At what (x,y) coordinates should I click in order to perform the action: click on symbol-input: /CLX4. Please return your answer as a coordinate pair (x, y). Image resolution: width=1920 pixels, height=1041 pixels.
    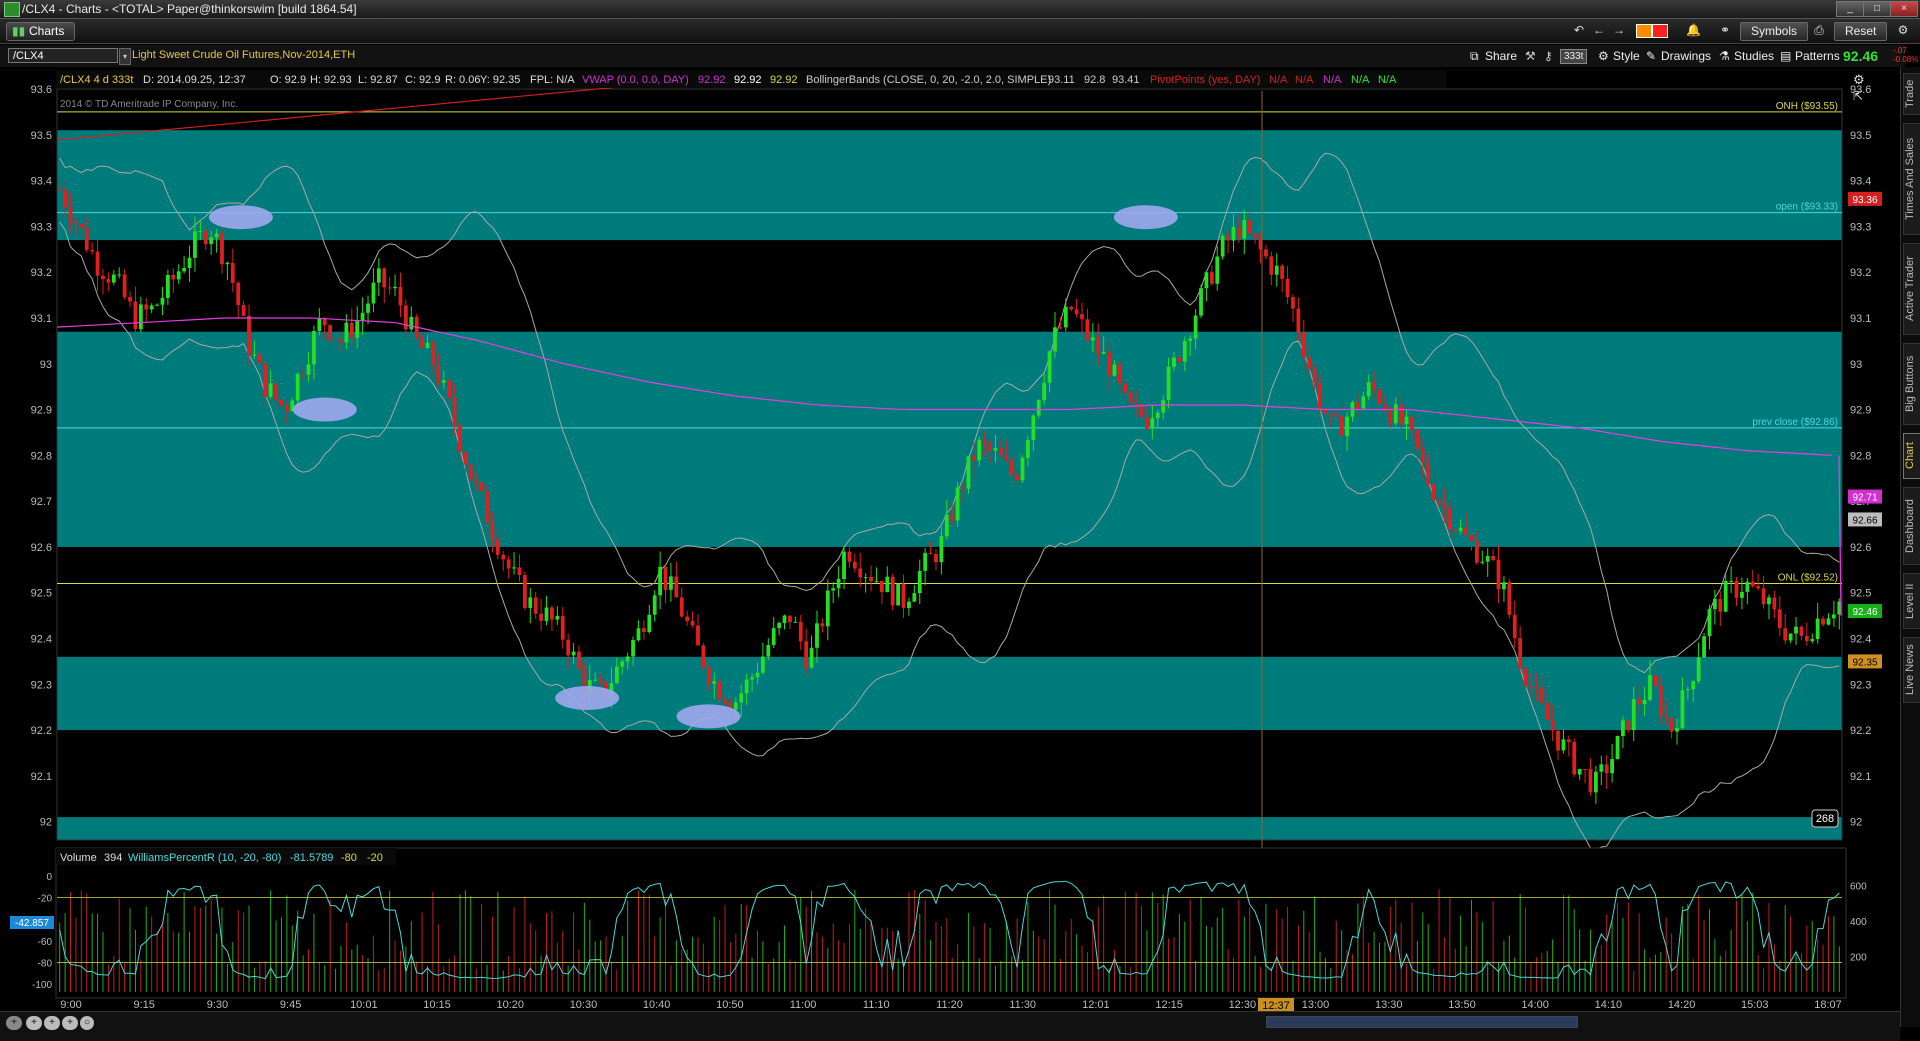
    Looking at the image, I should click on (63, 55).